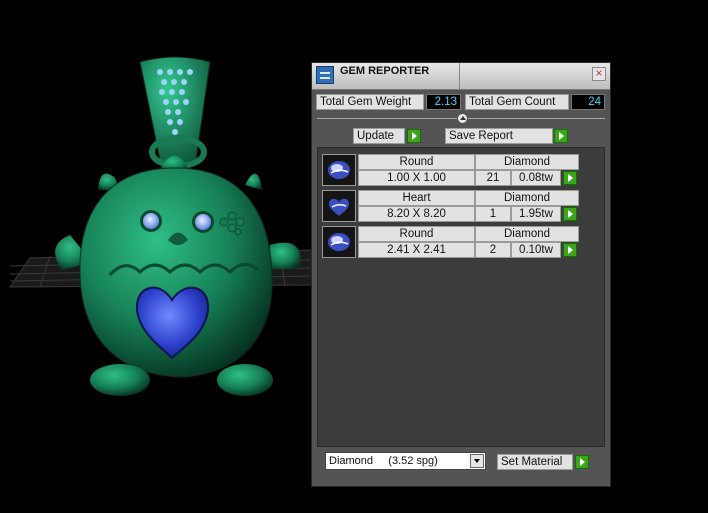 The height and width of the screenshot is (513, 708). Describe the element at coordinates (582, 462) in the screenshot. I see `set-material-go-icon` at that location.